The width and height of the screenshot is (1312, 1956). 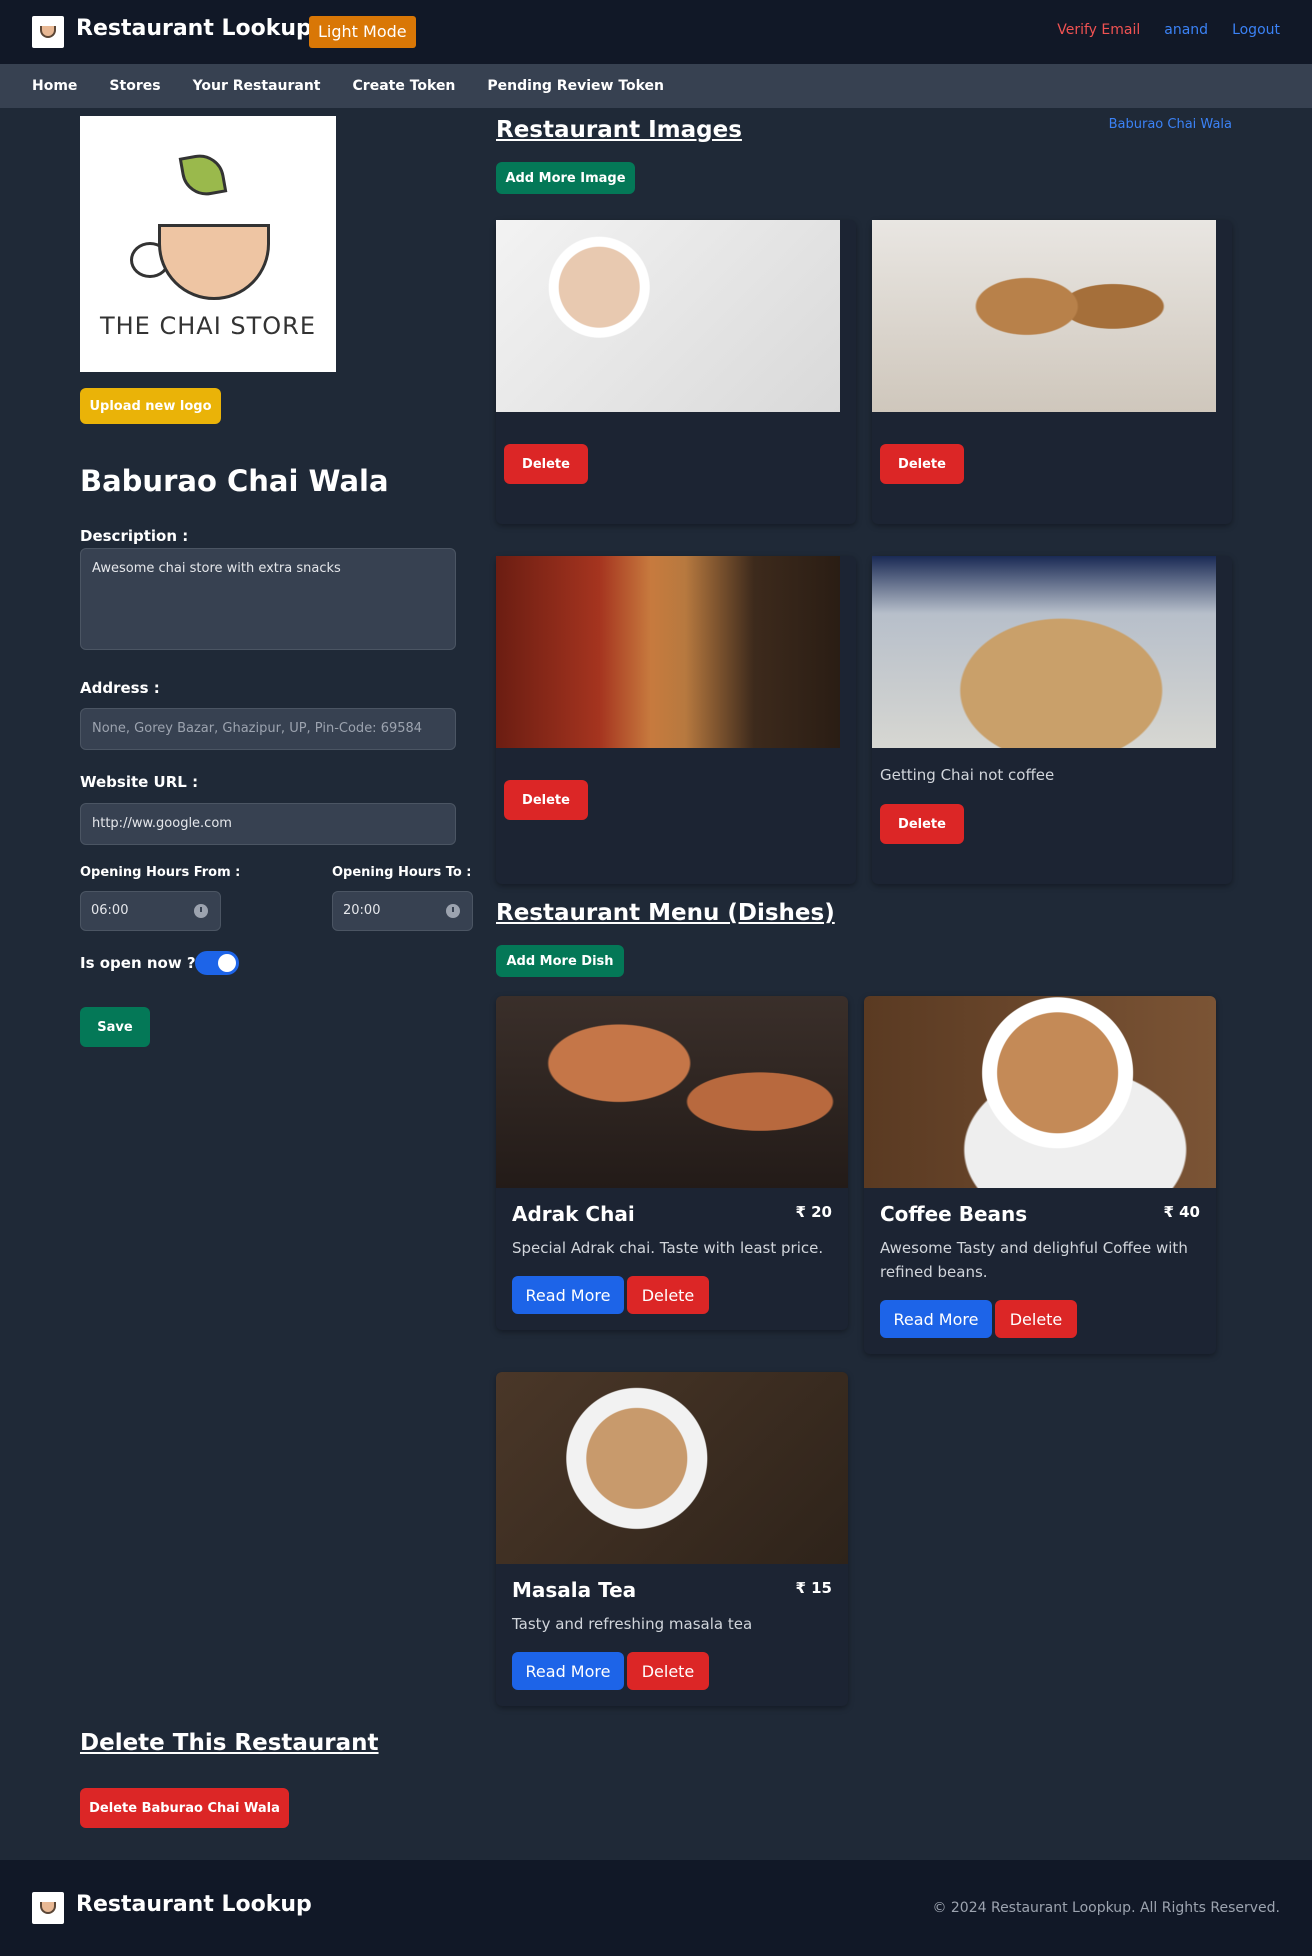 I want to click on brand-title: Restaurant Lookup, so click(x=194, y=28).